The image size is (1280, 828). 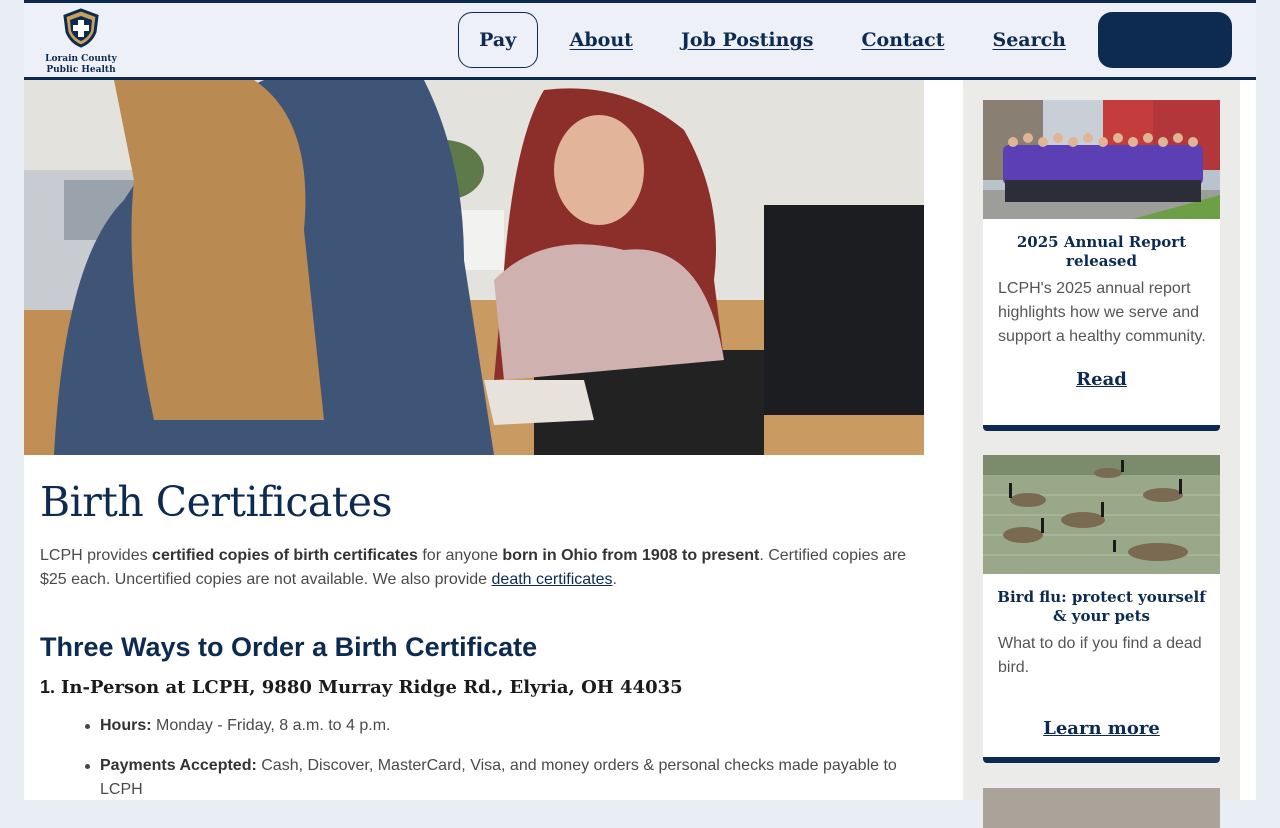 What do you see at coordinates (1100, 655) in the screenshot?
I see `card-text: What to do if you find a dead bird.` at bounding box center [1100, 655].